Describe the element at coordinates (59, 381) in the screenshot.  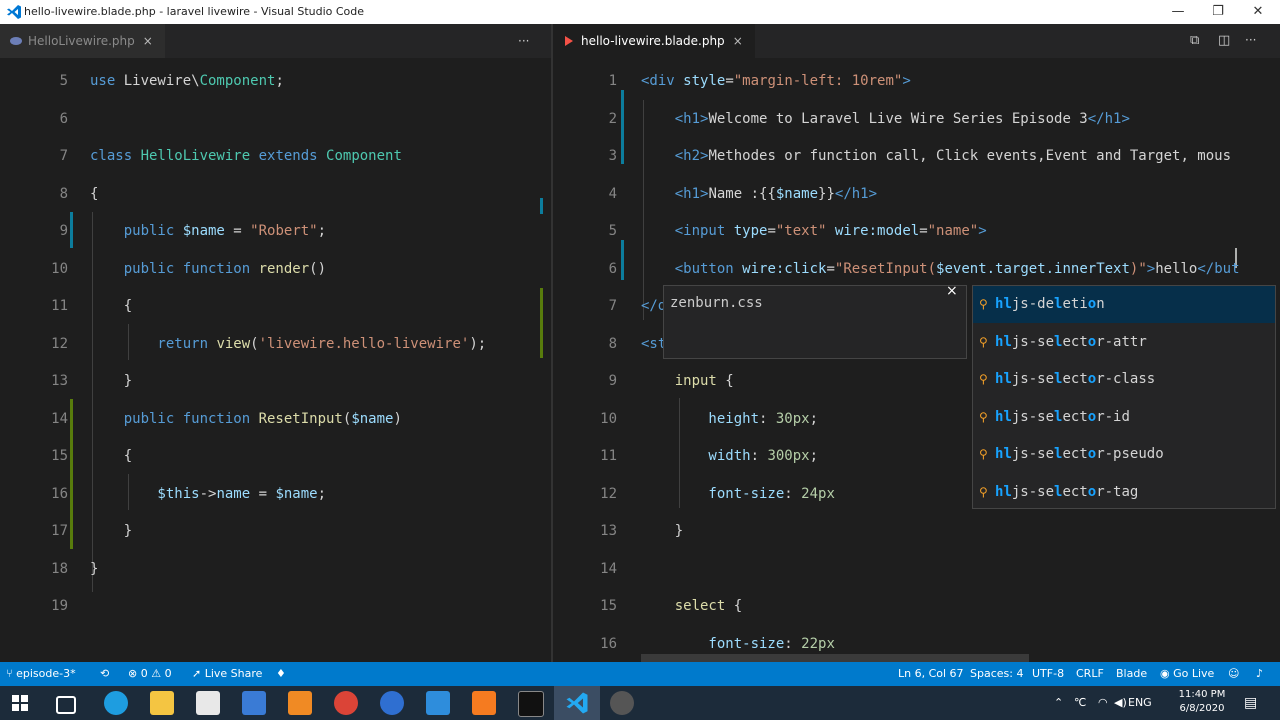
I see `line-number: 13` at that location.